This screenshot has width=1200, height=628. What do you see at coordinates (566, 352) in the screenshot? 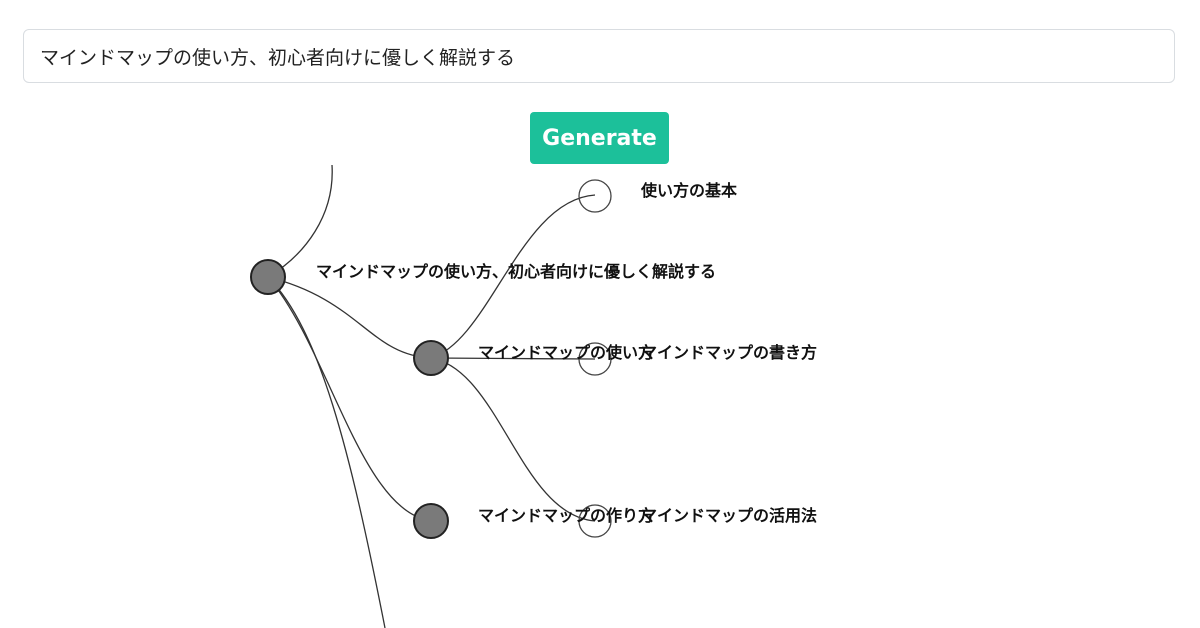
I see `branch-node-1-label: マインドマップの使い方` at bounding box center [566, 352].